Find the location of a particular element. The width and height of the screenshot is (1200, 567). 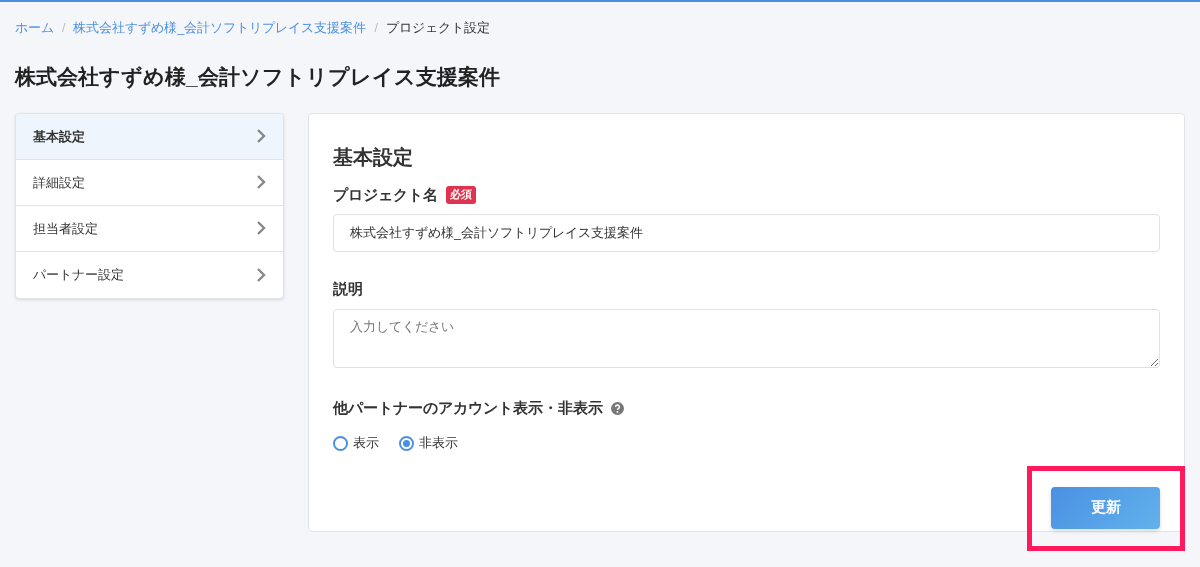

radio-option: 非表示 is located at coordinates (428, 443).